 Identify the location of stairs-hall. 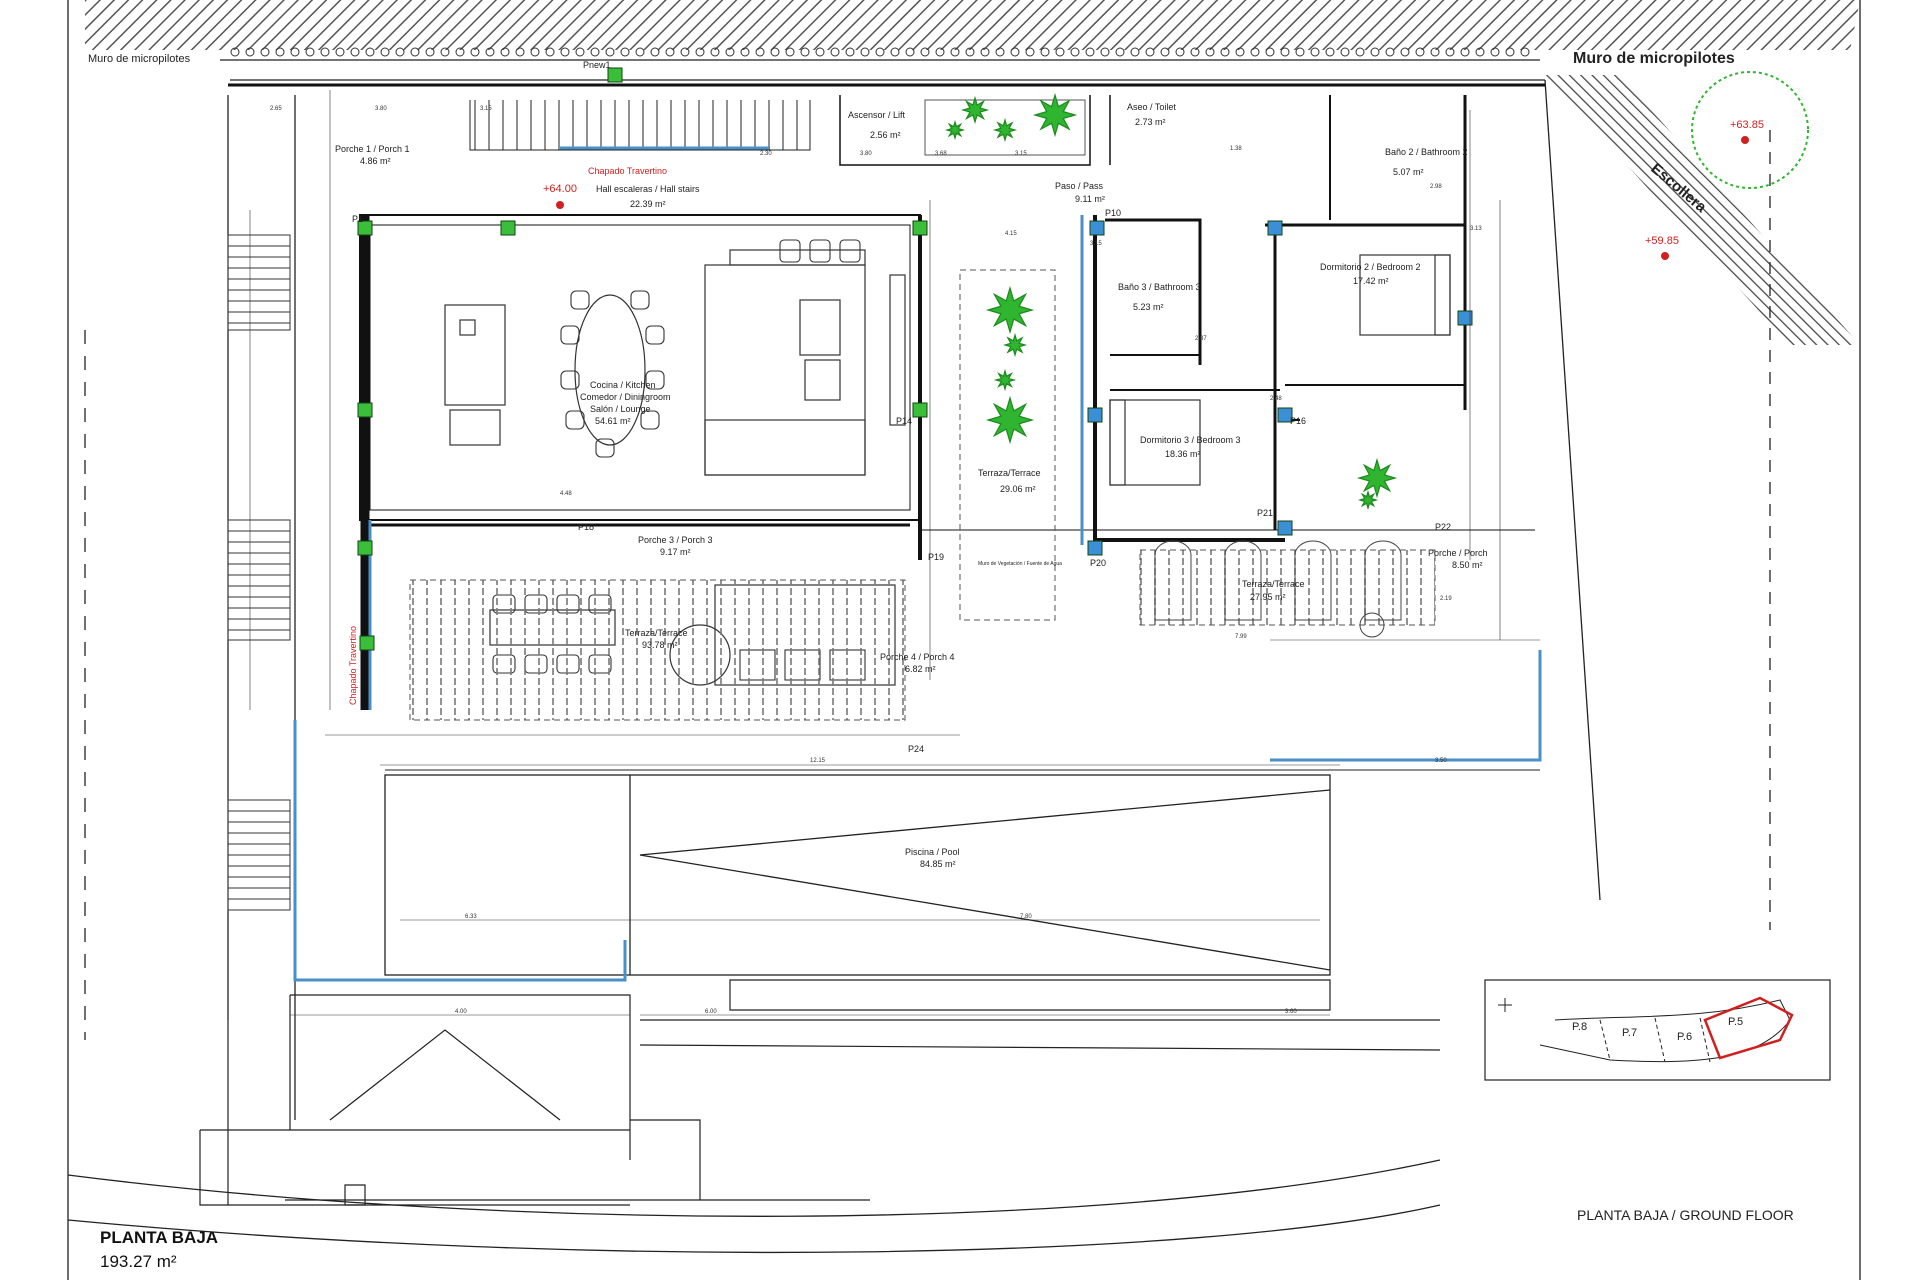
(640, 125).